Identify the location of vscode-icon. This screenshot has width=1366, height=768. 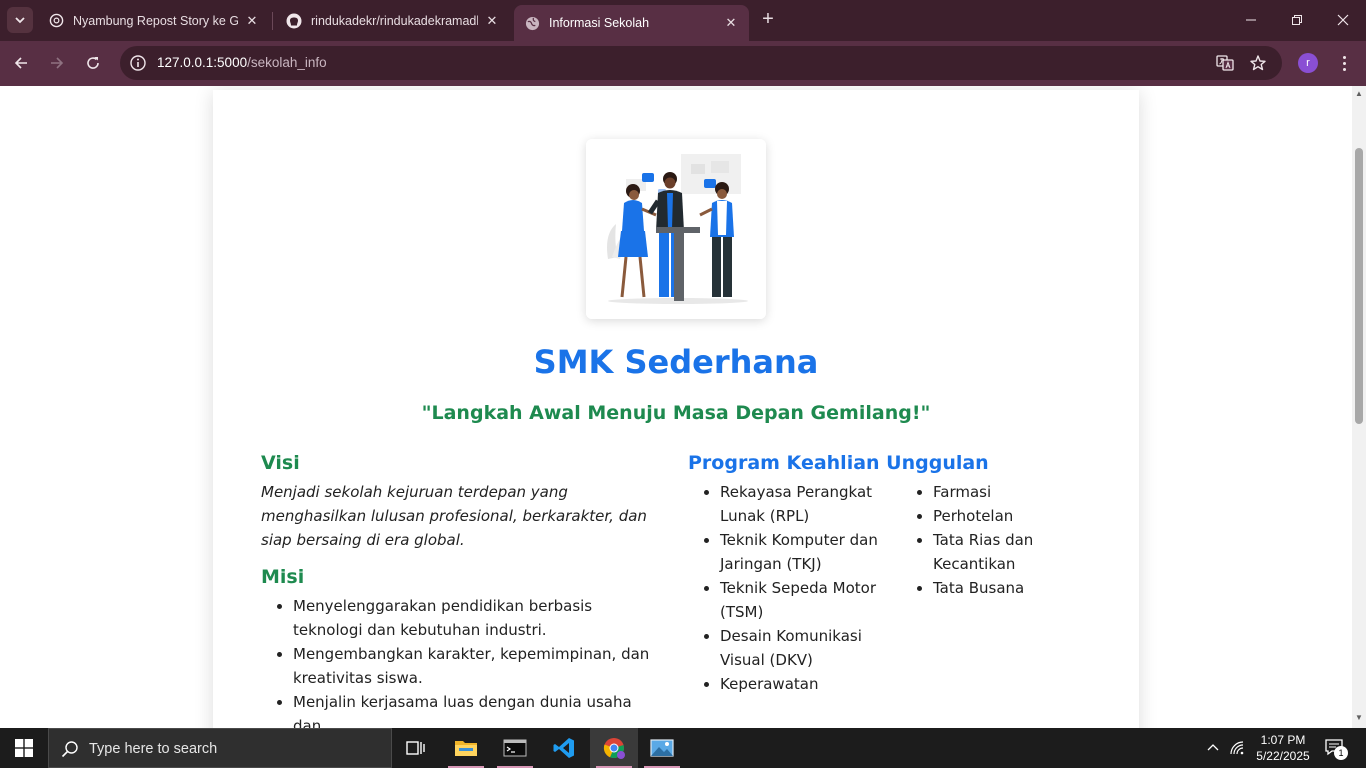
(563, 748).